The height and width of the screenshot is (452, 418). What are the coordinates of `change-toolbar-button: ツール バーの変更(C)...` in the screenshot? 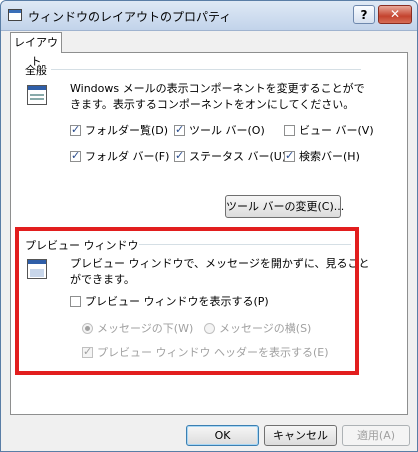 It's located at (284, 206).